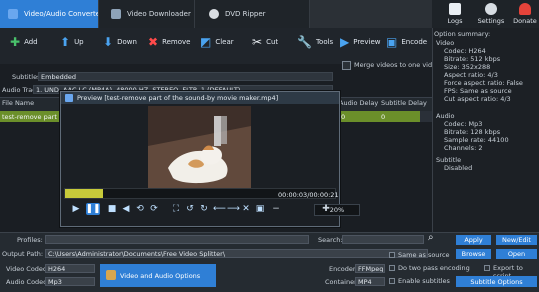 The width and height of the screenshot is (539, 292). I want to click on search-input, so click(383, 239).